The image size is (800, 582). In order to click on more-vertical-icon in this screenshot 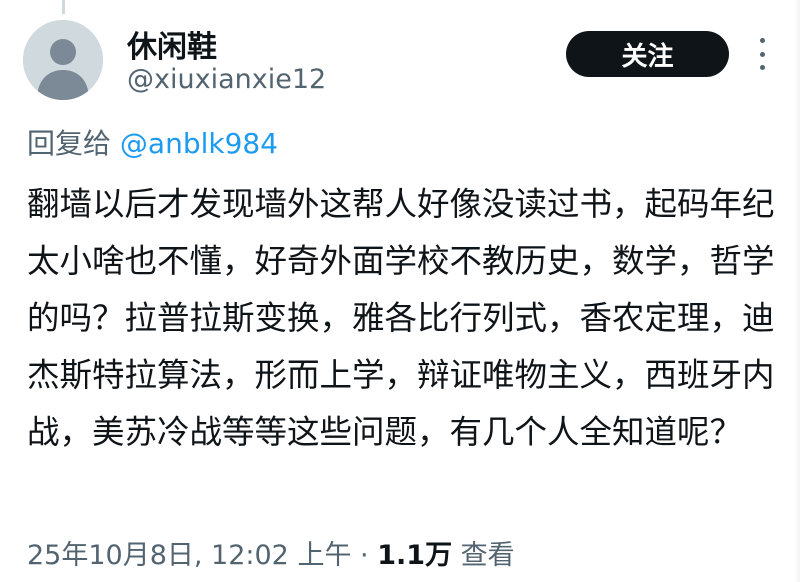, I will do `click(762, 54)`.